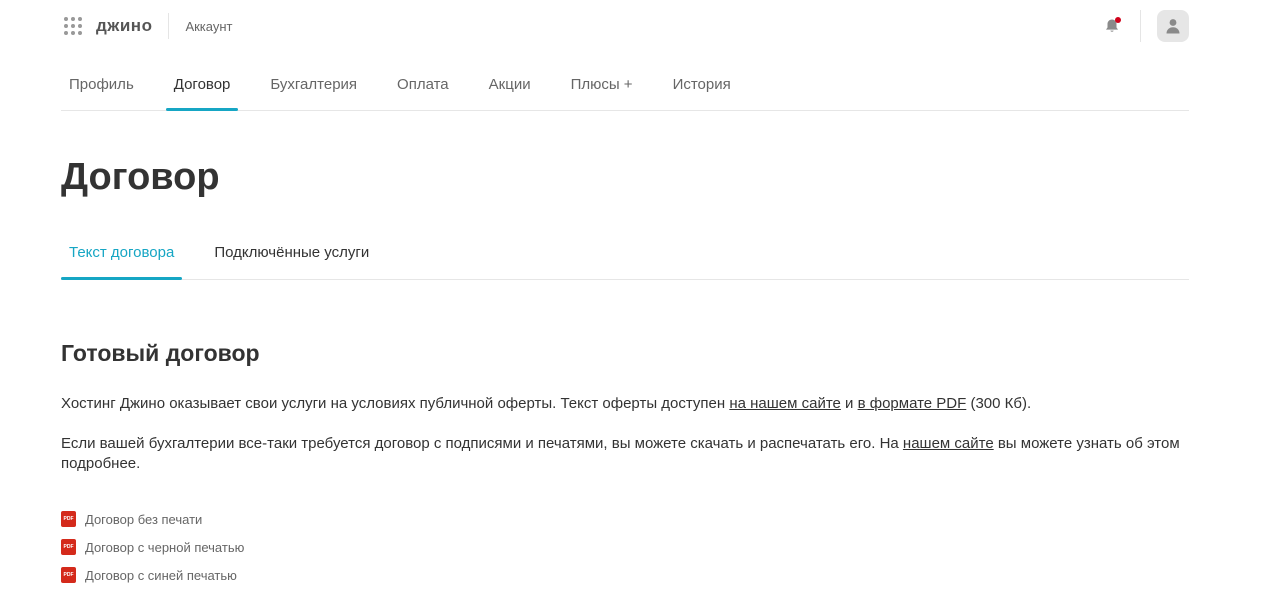 Image resolution: width=1273 pixels, height=612 pixels. I want to click on file-contract-blue-stamp: PDF Договор с синей печатью, so click(152, 575).